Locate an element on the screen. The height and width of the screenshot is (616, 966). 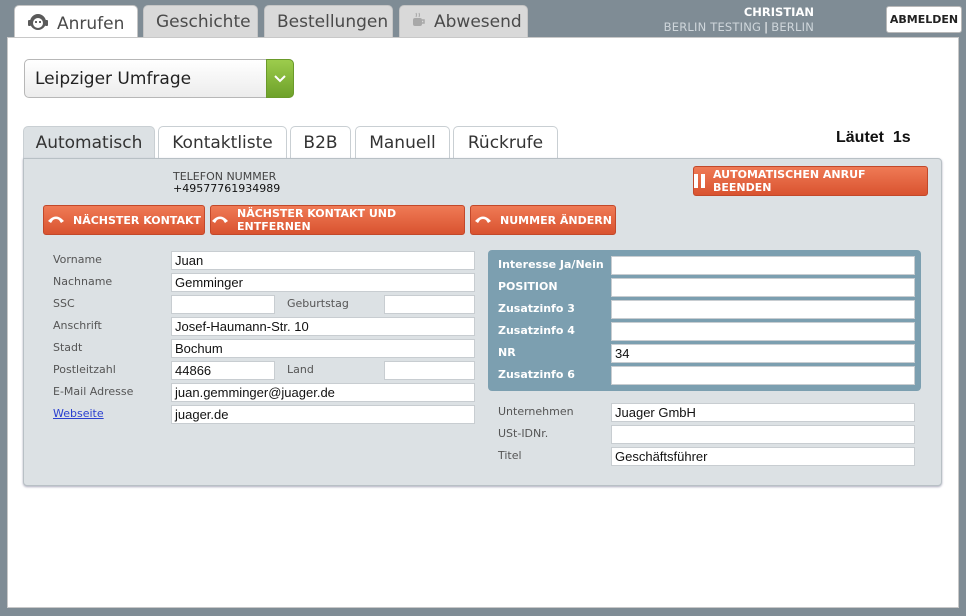
tab-label: Geschichte is located at coordinates (203, 22).